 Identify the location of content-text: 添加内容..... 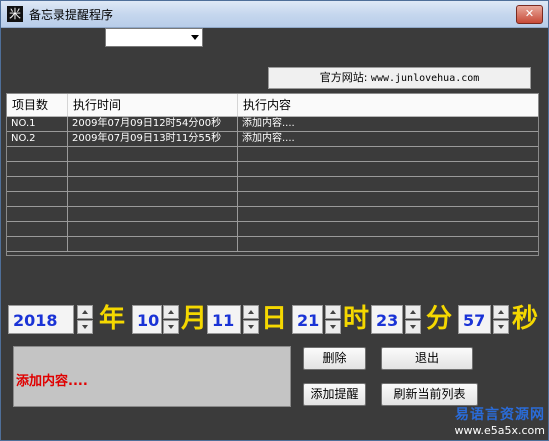
(52, 381).